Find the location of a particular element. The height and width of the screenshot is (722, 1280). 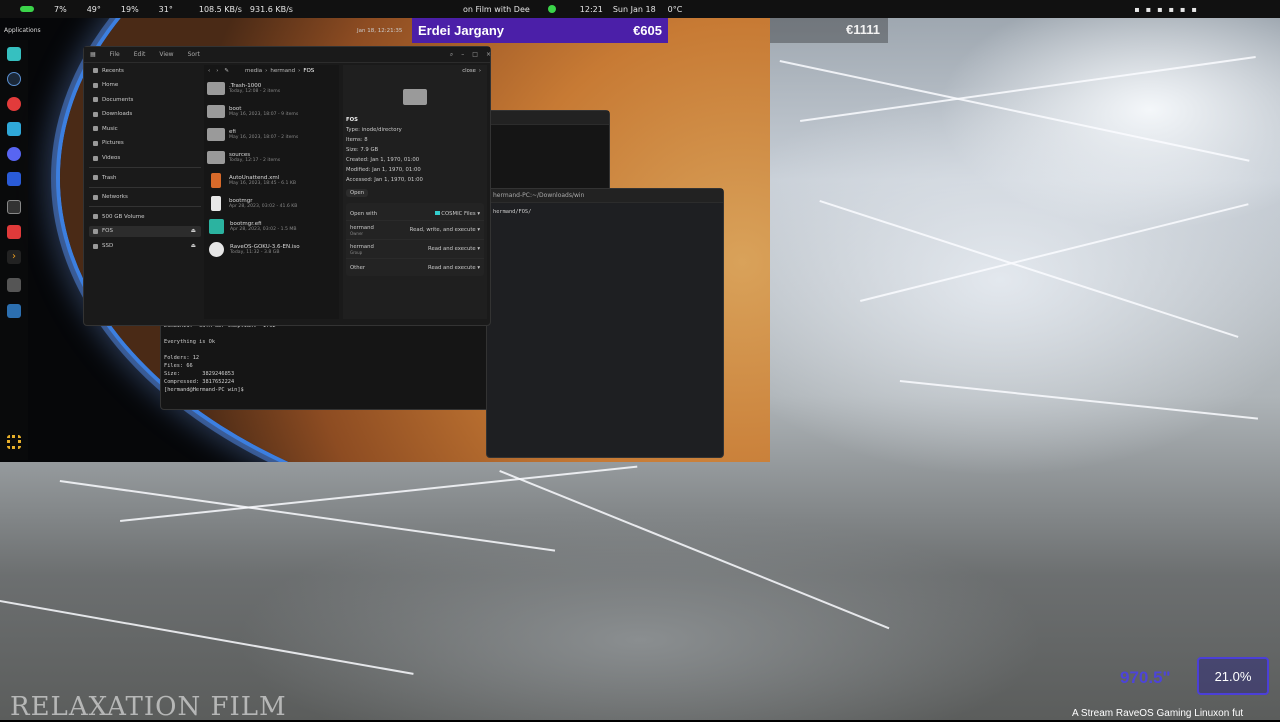

network-icon is located at coordinates (95, 197).